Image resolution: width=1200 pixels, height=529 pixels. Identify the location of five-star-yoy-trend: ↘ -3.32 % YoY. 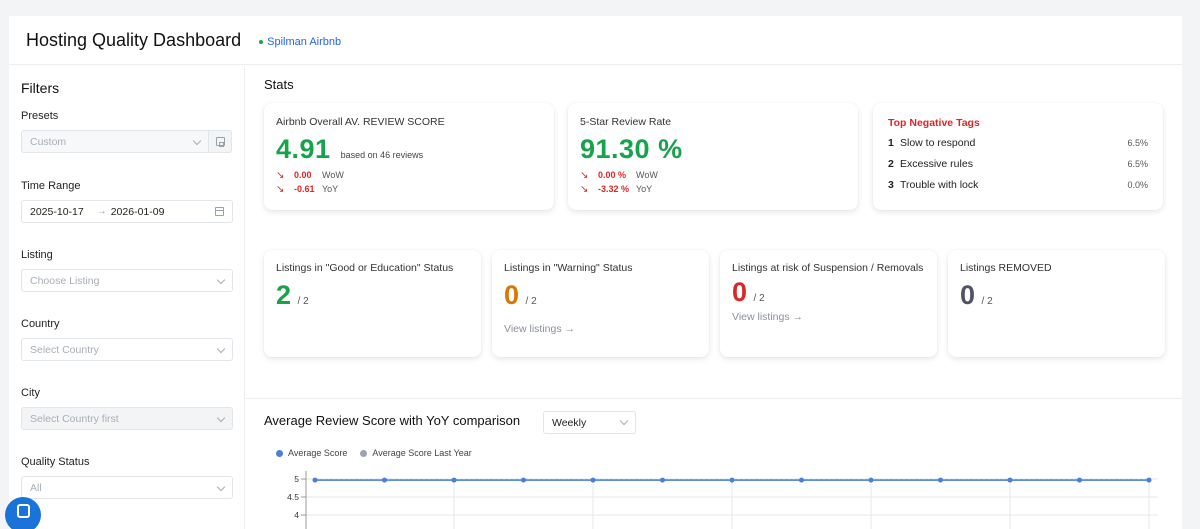
(713, 189).